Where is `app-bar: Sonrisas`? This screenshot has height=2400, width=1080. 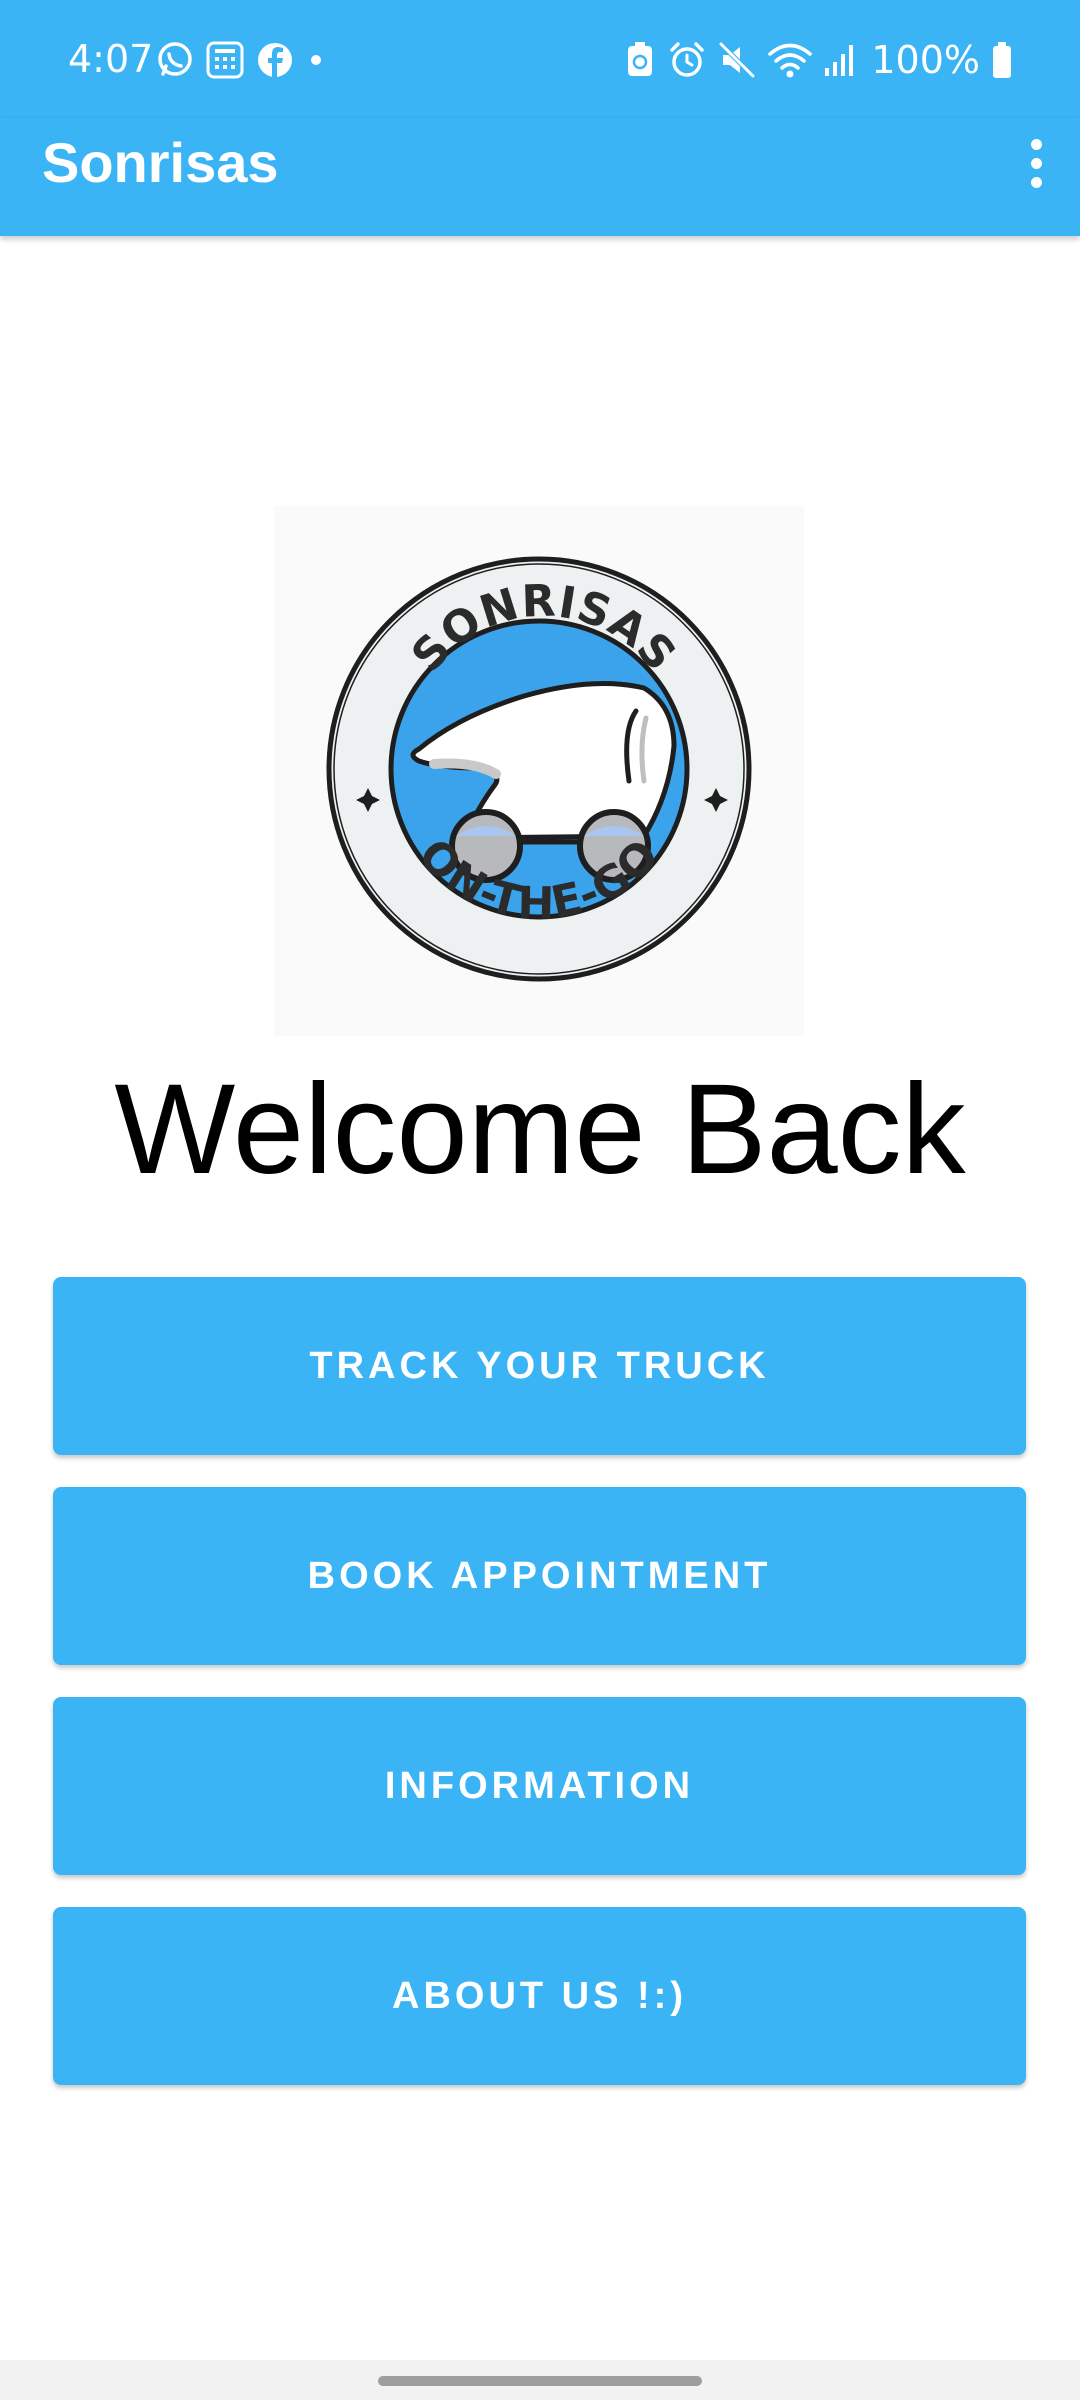
app-bar: Sonrisas is located at coordinates (540, 177).